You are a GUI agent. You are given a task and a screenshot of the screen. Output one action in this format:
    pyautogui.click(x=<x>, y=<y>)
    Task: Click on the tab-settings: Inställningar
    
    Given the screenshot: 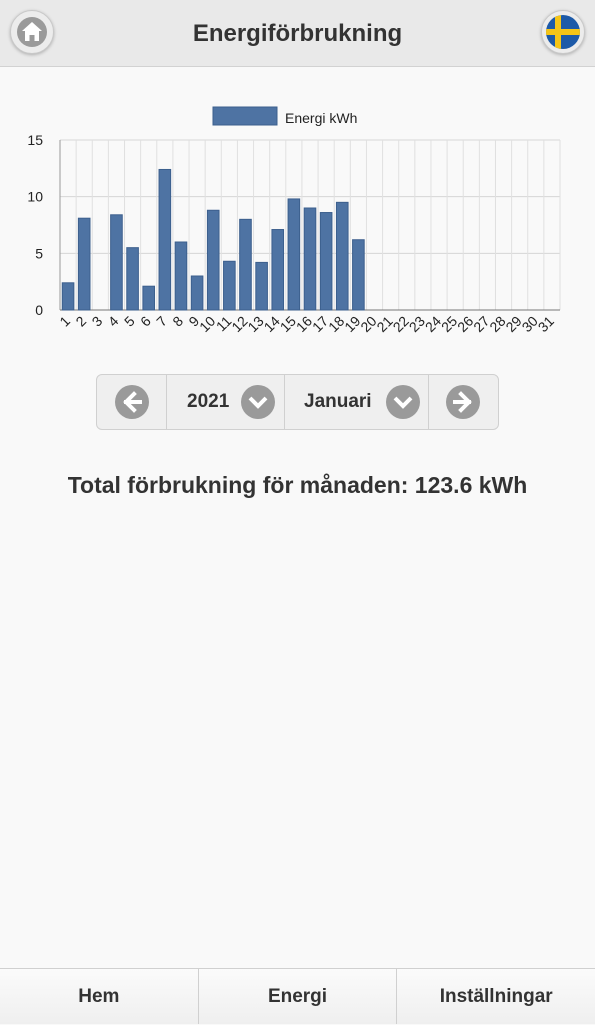 What is the action you would take?
    pyautogui.click(x=496, y=996)
    